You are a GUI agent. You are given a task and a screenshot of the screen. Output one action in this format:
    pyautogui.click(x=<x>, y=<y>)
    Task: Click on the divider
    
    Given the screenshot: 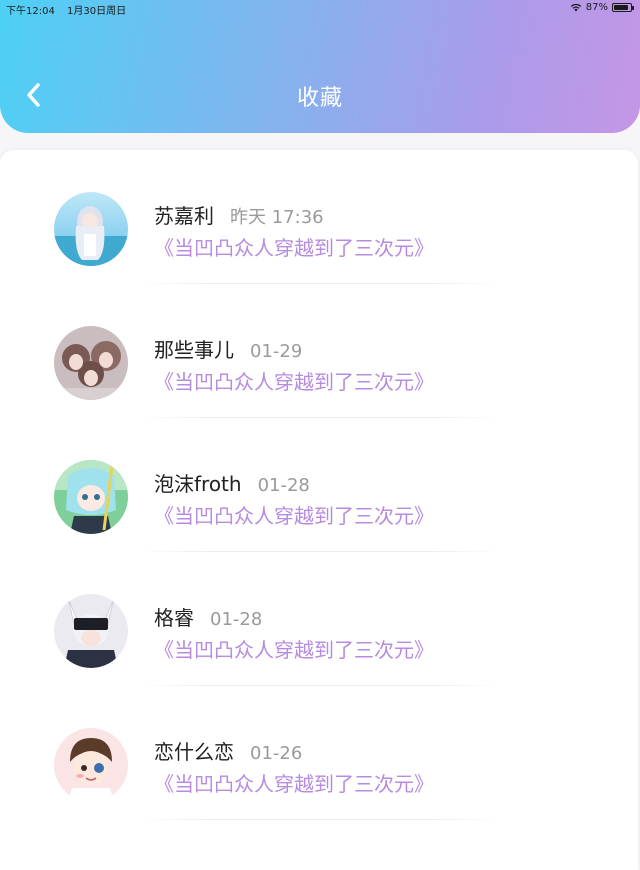 What is the action you would take?
    pyautogui.click(x=320, y=819)
    